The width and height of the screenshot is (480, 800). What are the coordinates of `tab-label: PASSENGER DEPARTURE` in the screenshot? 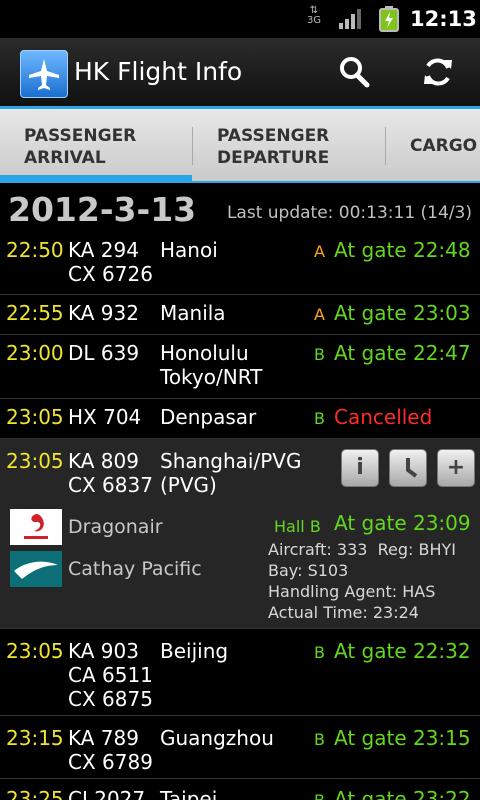 It's located at (273, 147).